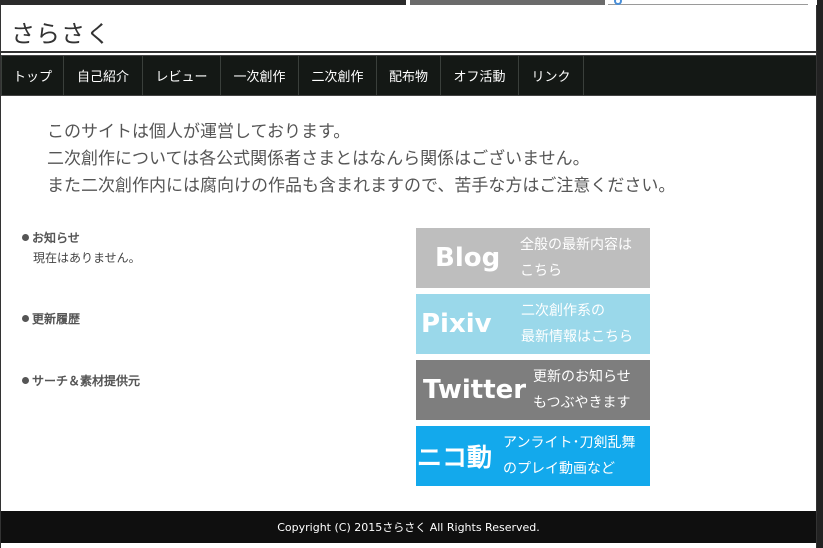 This screenshot has height=548, width=823. Describe the element at coordinates (569, 456) in the screenshot. I see `nico-banner-text: アンライト･刀剣乱舞 のプレイ動画など` at that location.